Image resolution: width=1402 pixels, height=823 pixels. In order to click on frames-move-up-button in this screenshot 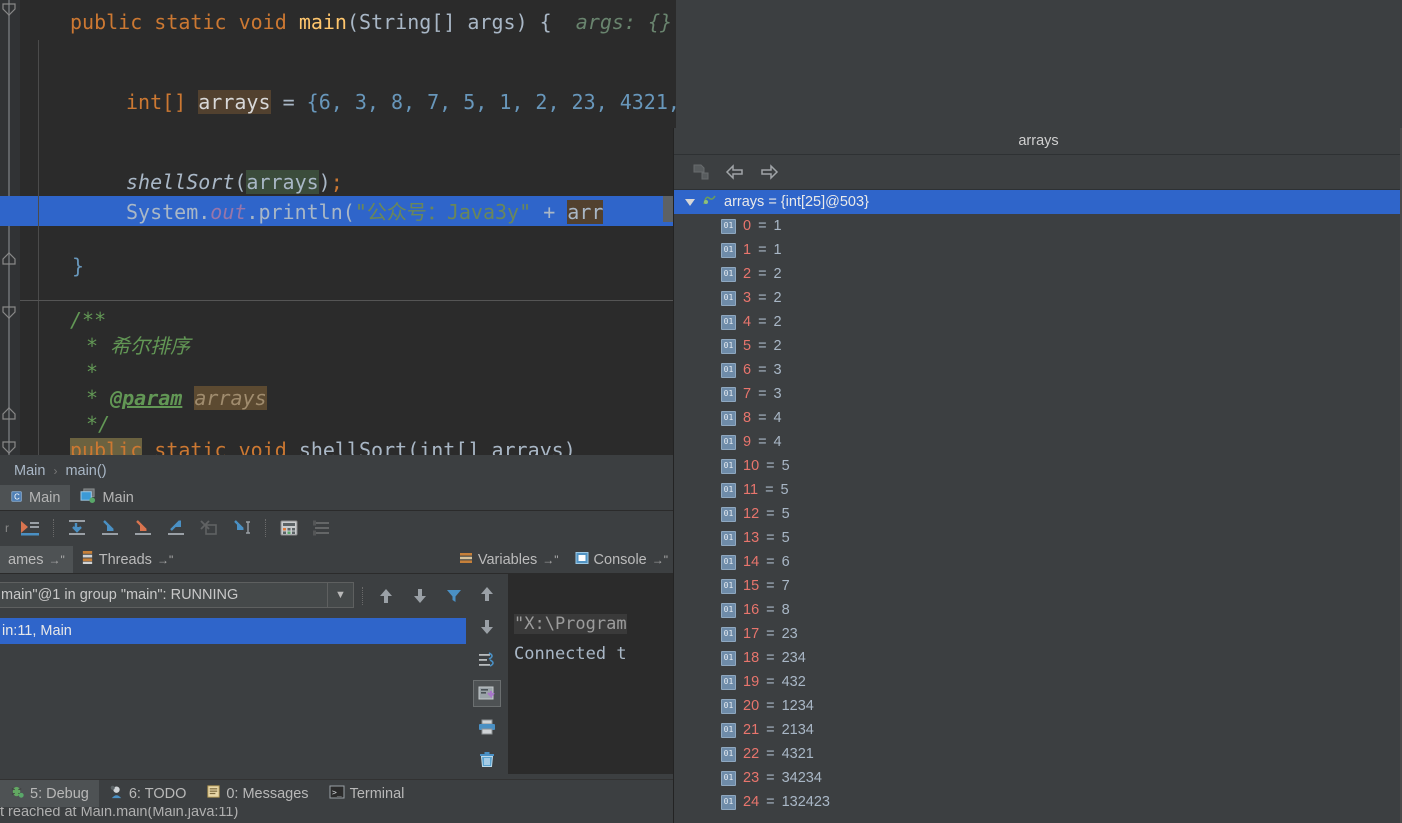, I will do `click(386, 596)`.